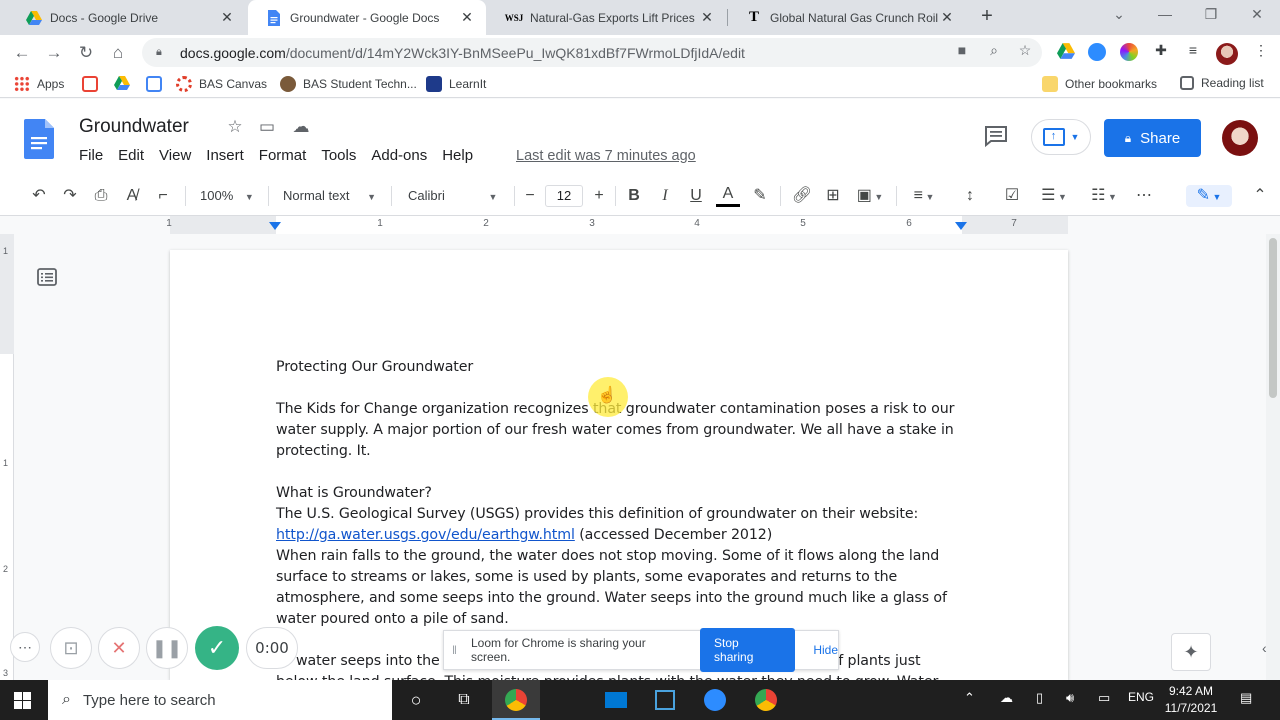  I want to click on back-arrow-icon: ←, so click(22, 53).